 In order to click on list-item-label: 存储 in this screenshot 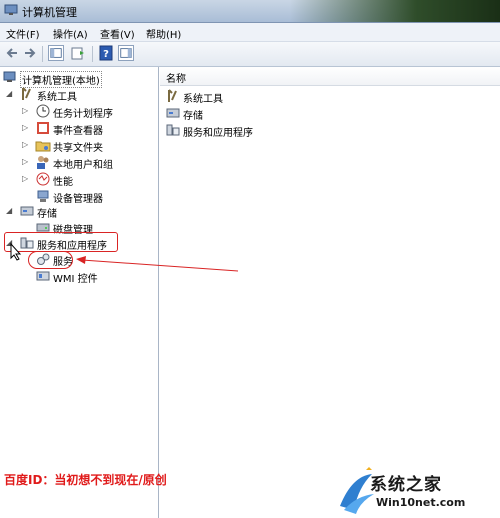, I will do `click(193, 116)`.